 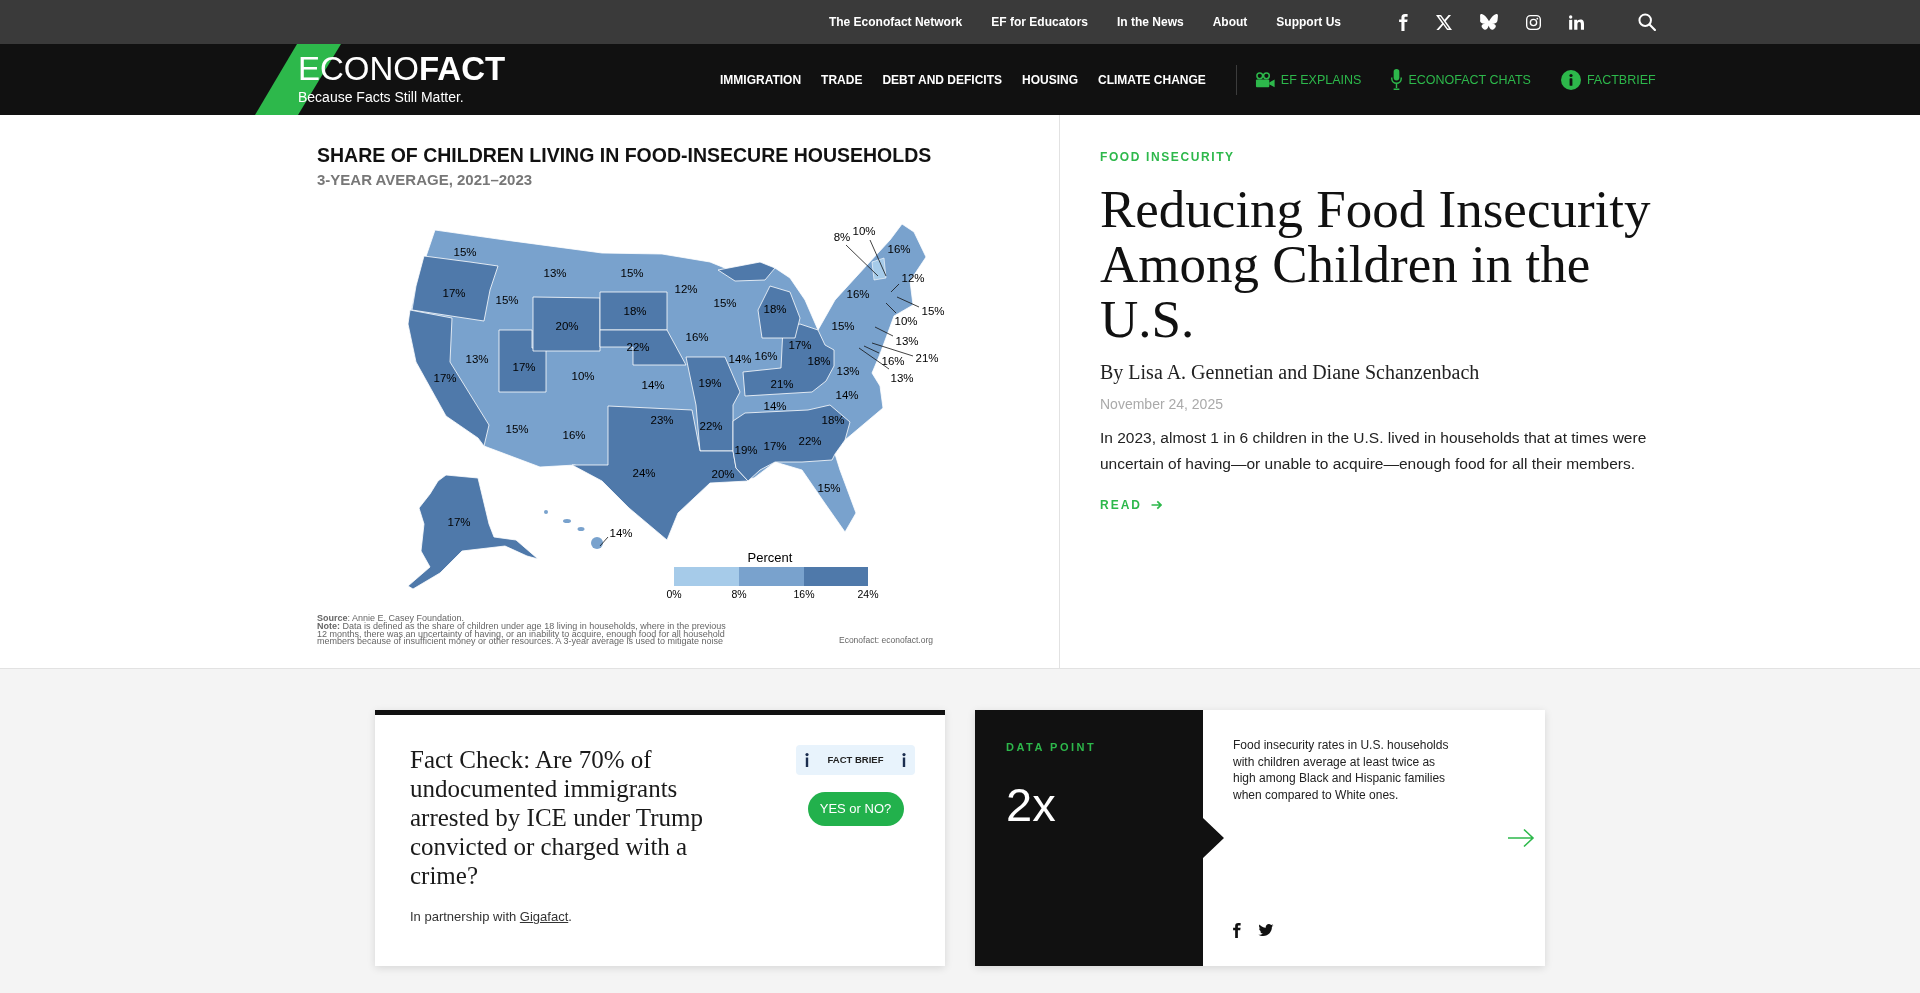 I want to click on chart-credit: Econofact: econofact.org, so click(x=885, y=640).